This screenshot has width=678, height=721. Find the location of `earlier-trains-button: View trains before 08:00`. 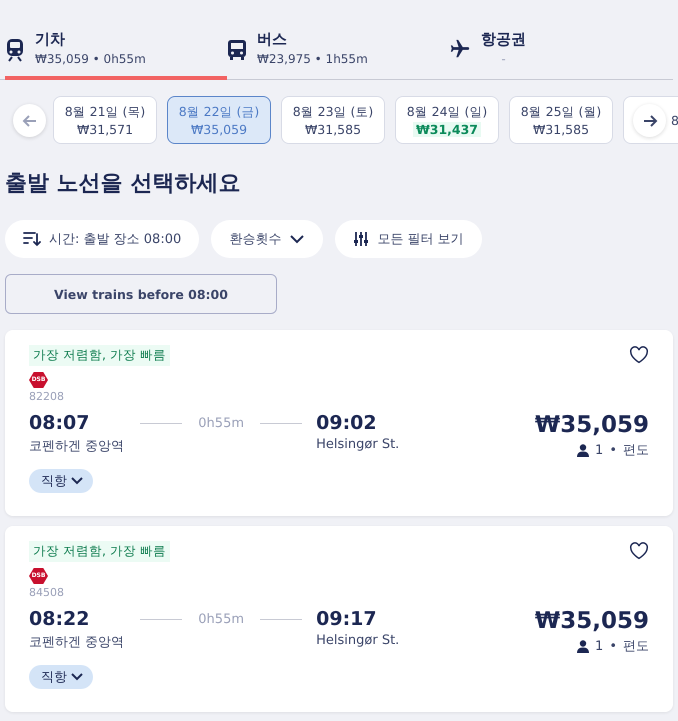

earlier-trains-button: View trains before 08:00 is located at coordinates (141, 294).